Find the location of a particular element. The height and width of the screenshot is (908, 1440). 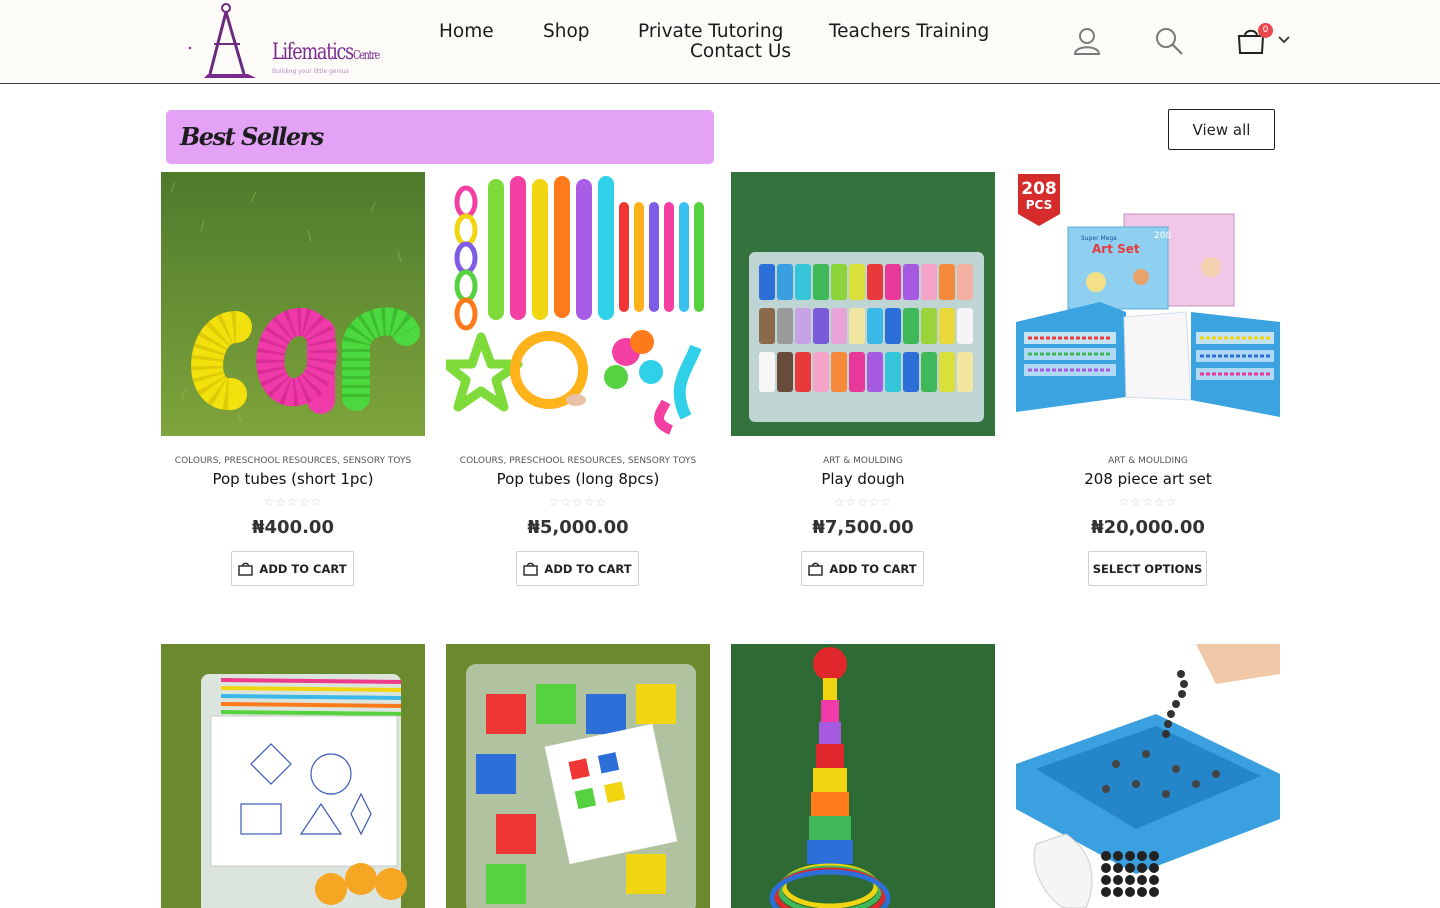

box-count: 208 is located at coordinates (1162, 236).